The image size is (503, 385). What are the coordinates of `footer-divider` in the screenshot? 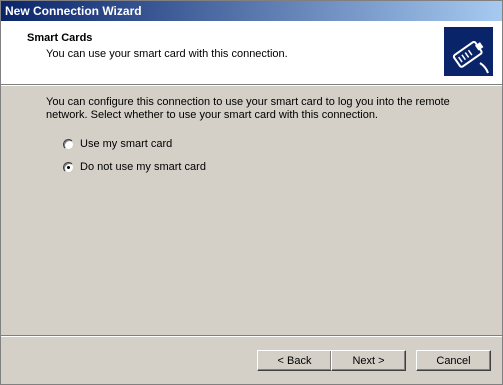 It's located at (251, 336).